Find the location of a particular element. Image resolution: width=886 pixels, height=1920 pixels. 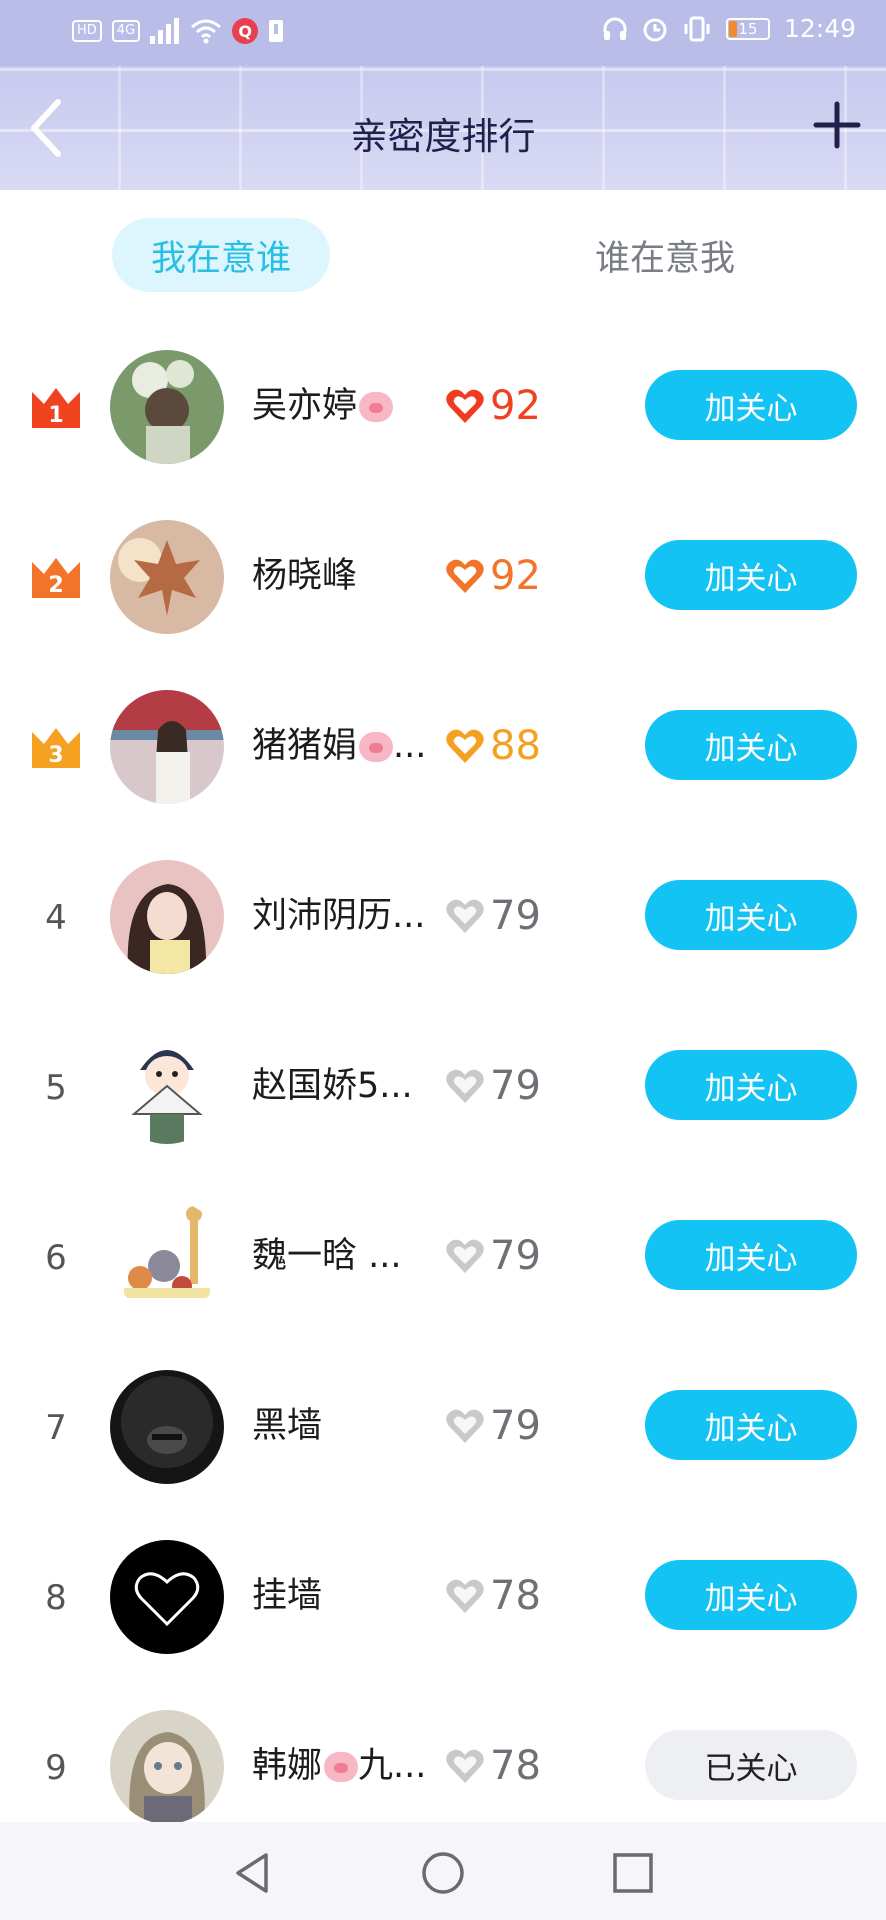

page-title: 亲密度排行 is located at coordinates (443, 136).